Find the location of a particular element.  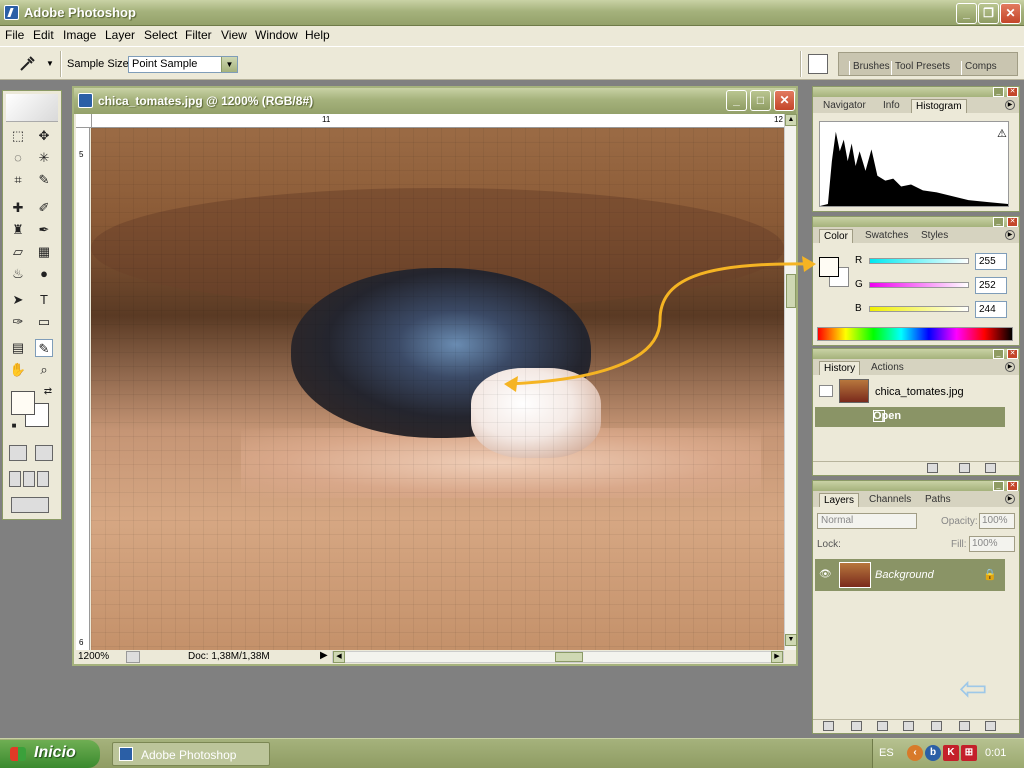

ruler-origin is located at coordinates (84, 121).